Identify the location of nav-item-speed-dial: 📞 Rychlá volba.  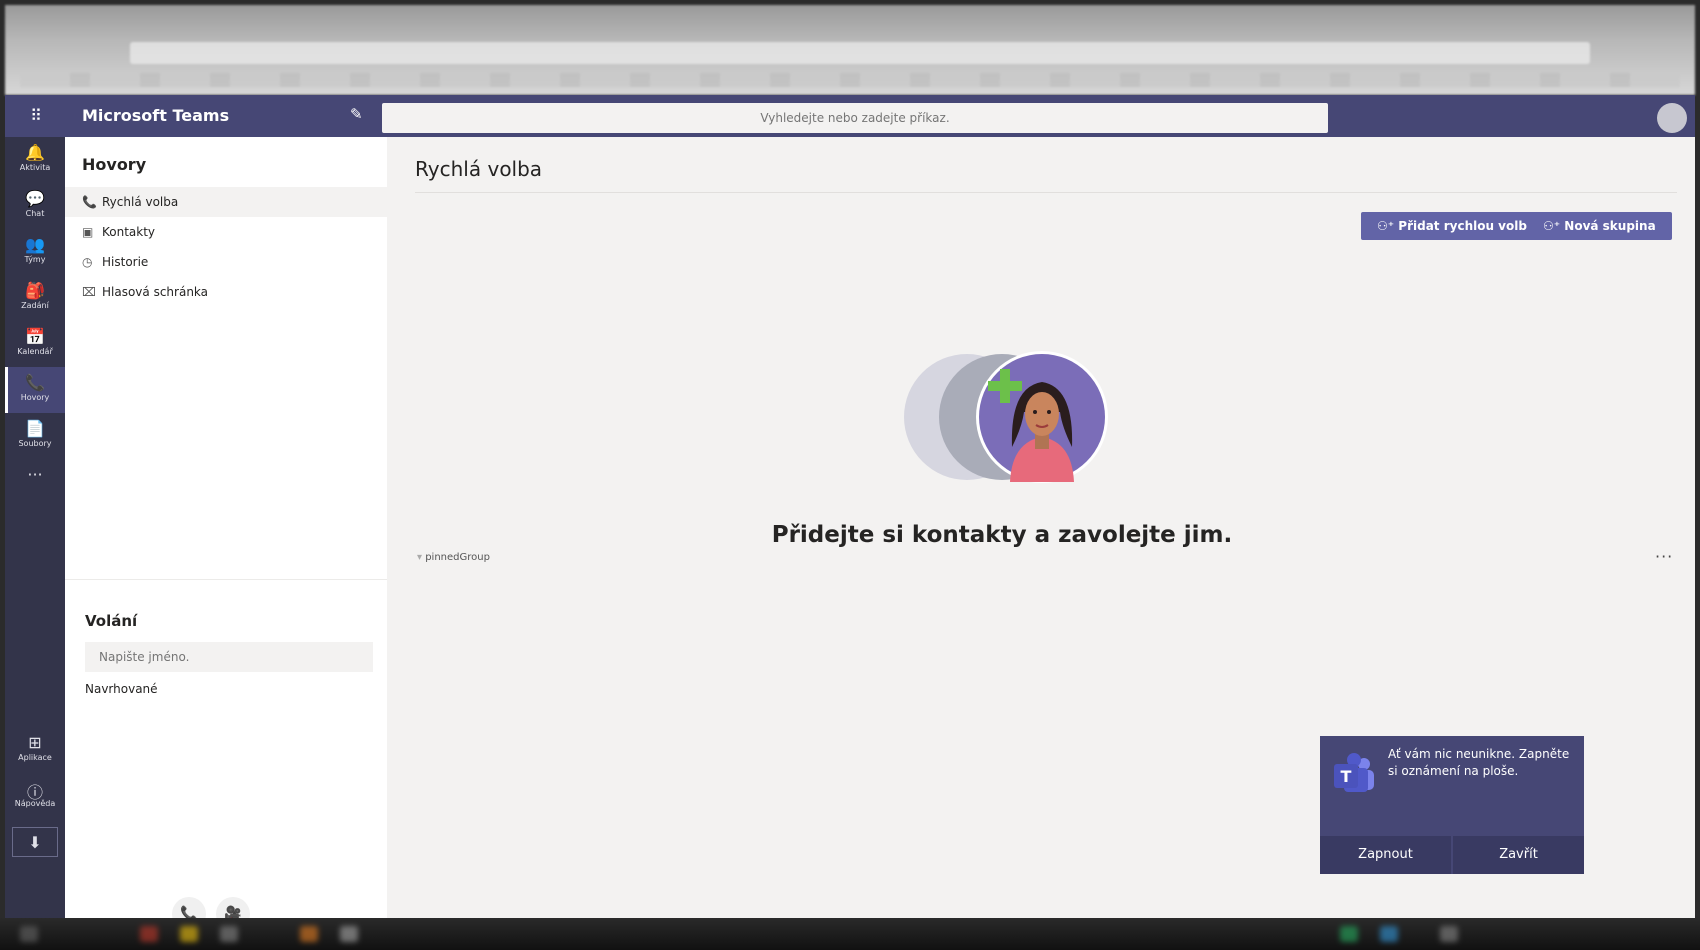
(226, 202).